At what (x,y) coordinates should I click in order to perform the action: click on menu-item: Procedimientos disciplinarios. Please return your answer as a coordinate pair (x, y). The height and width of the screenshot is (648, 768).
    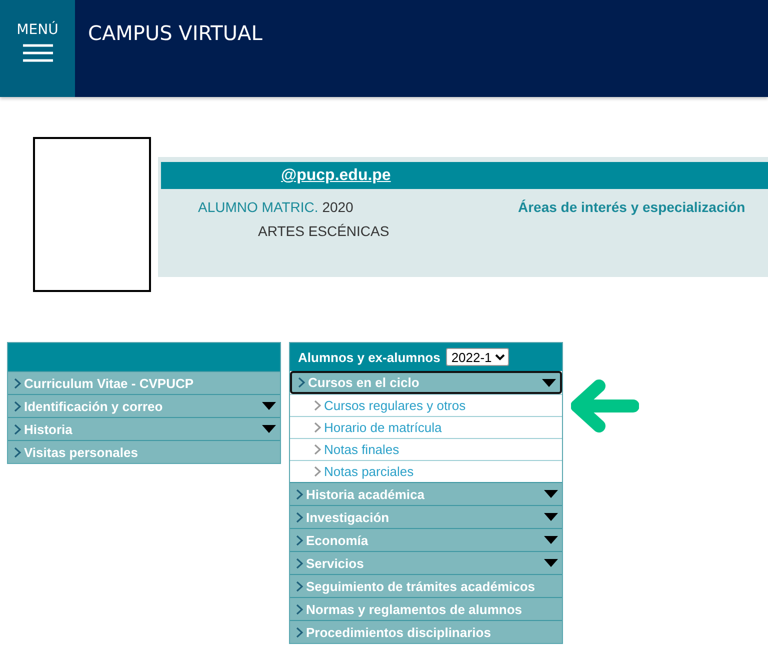
    Looking at the image, I should click on (426, 631).